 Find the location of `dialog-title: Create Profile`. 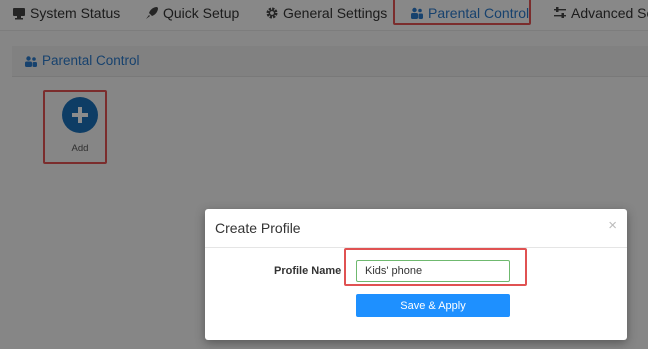

dialog-title: Create Profile is located at coordinates (258, 228).